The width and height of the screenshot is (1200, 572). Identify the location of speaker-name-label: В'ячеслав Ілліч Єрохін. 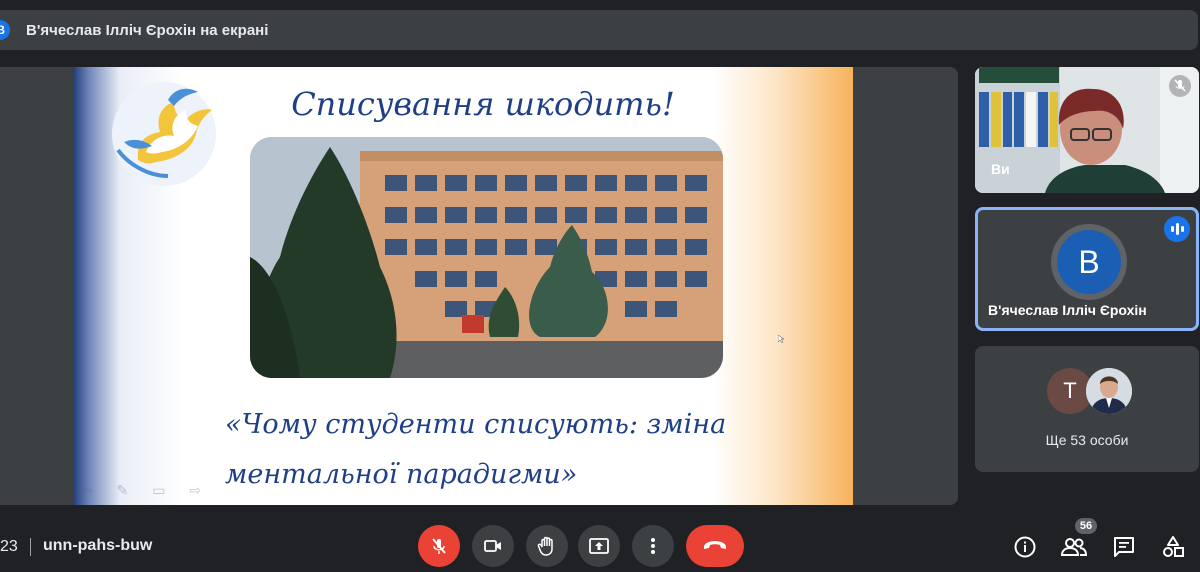
(1067, 310).